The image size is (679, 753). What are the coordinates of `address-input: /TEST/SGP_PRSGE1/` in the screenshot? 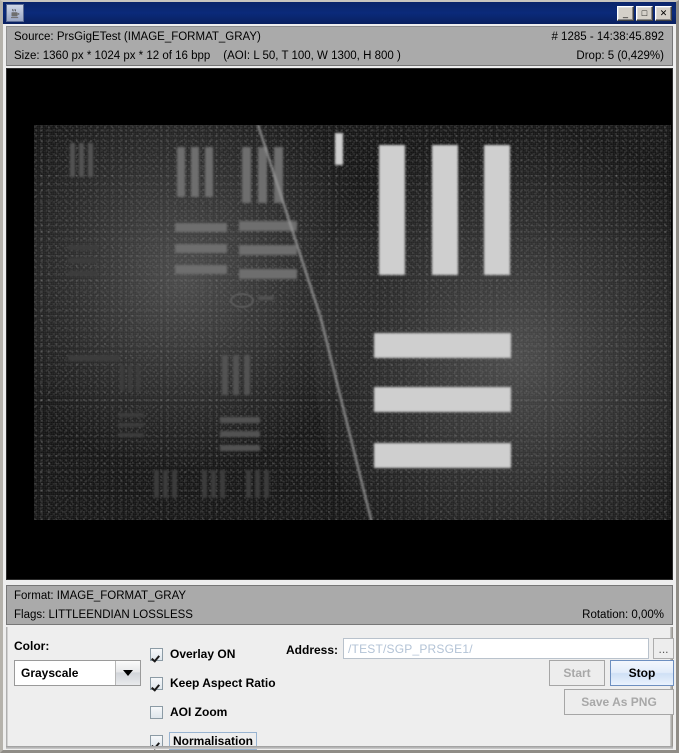 It's located at (496, 648).